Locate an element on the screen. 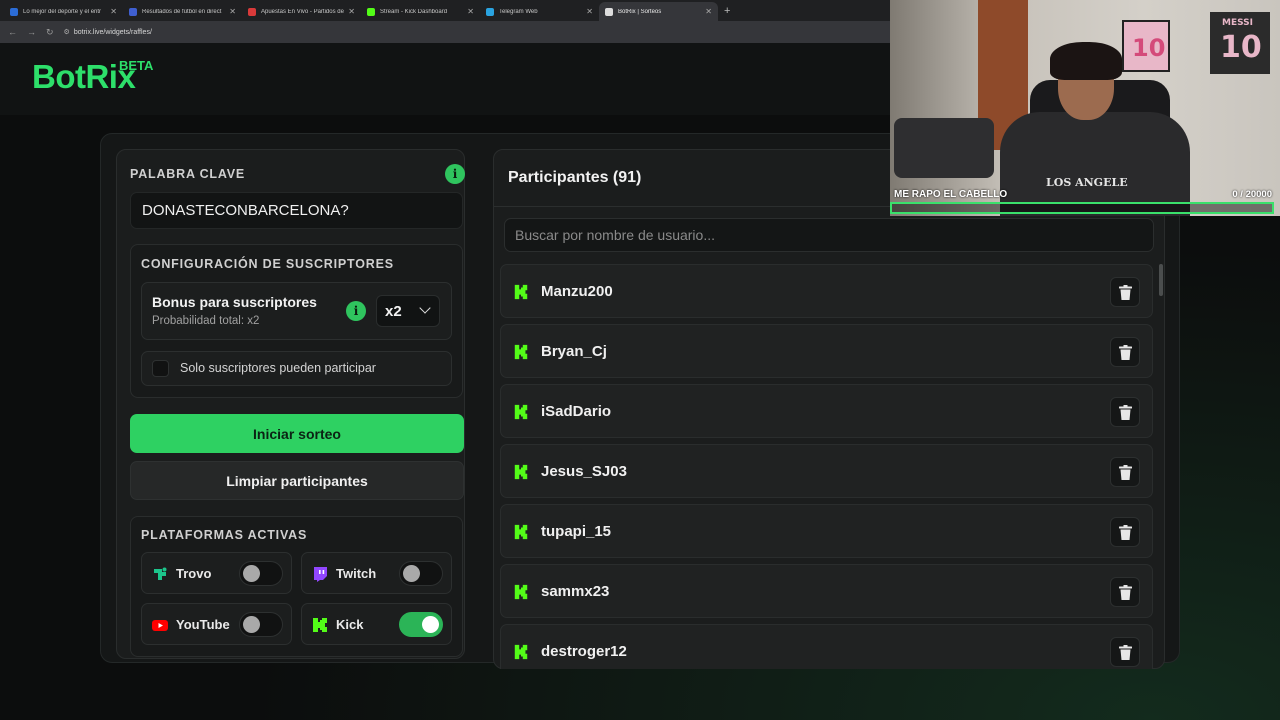 This screenshot has height=720, width=1280. browser-tab: Telegram Web ✕ is located at coordinates (539, 11).